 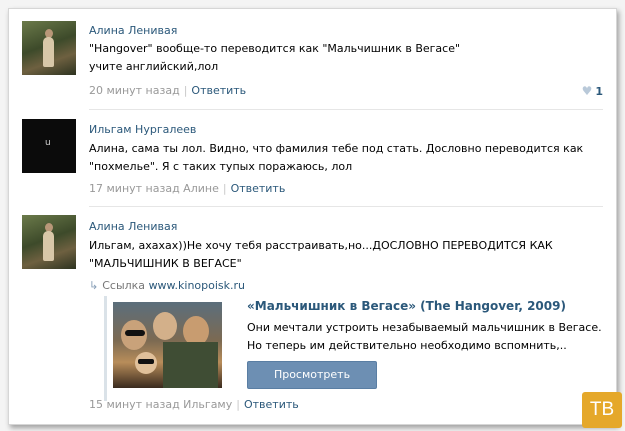 I want to click on avatar-label: u, so click(x=48, y=143).